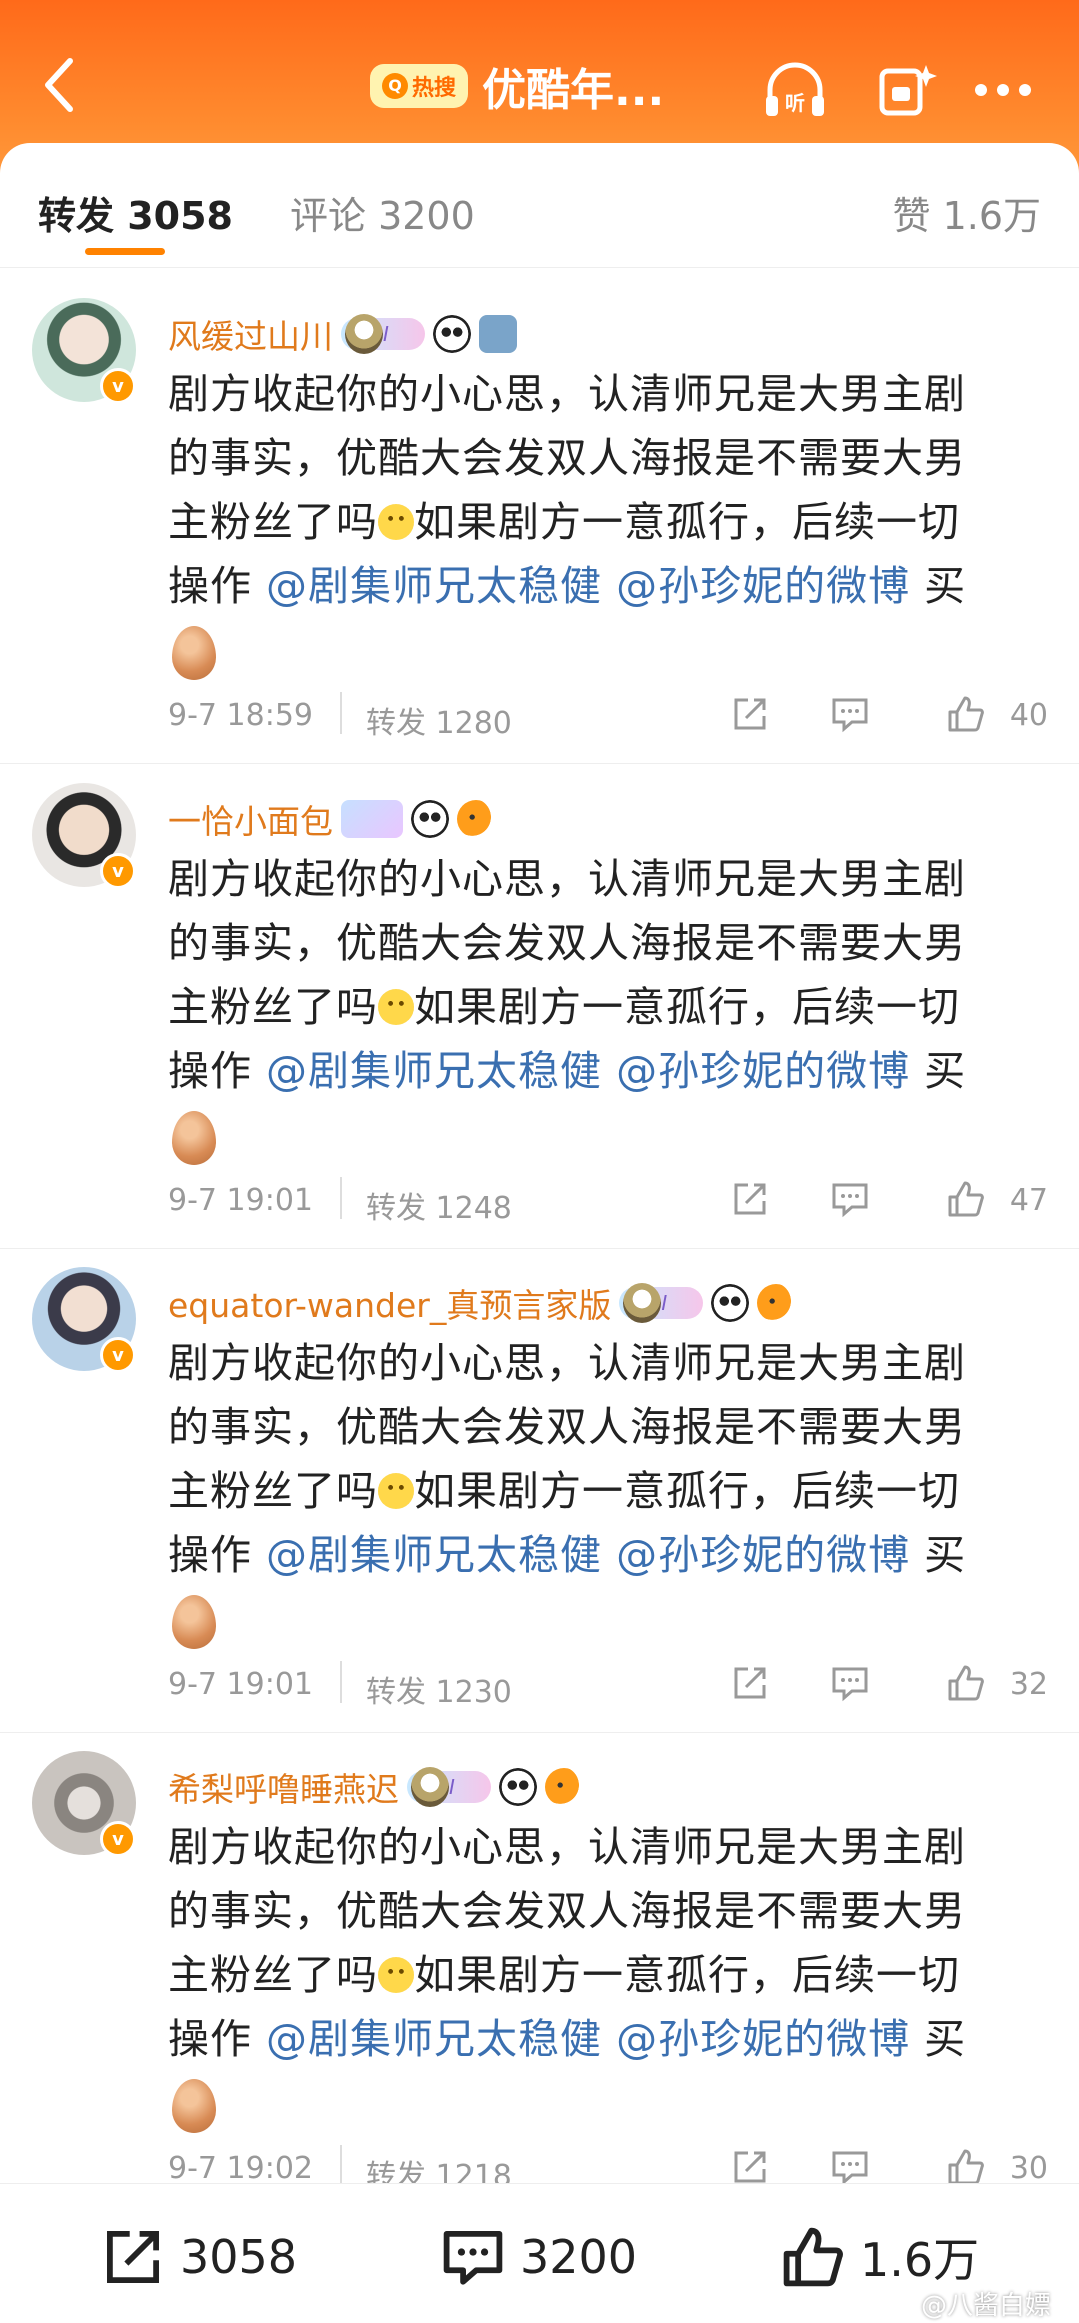  I want to click on text-segment: 买, so click(938, 1555).